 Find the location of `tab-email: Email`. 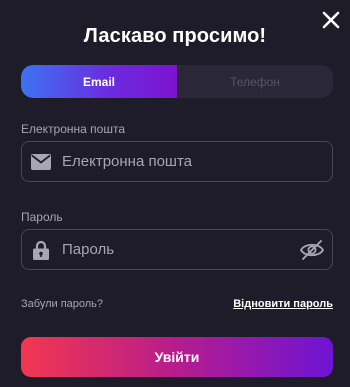

tab-email: Email is located at coordinates (99, 81).